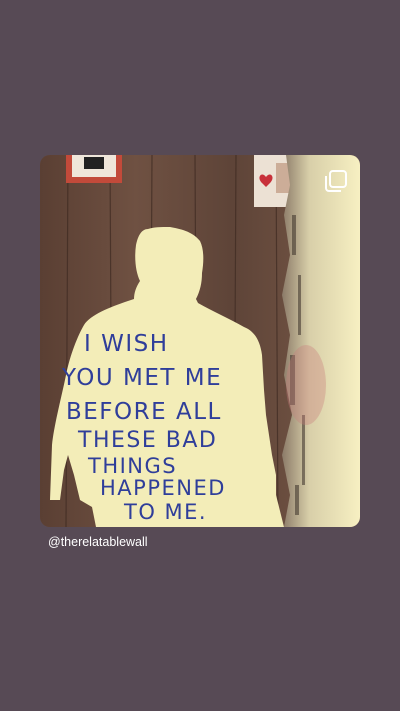 Image resolution: width=400 pixels, height=711 pixels. What do you see at coordinates (306, 385) in the screenshot?
I see `pink-stain` at bounding box center [306, 385].